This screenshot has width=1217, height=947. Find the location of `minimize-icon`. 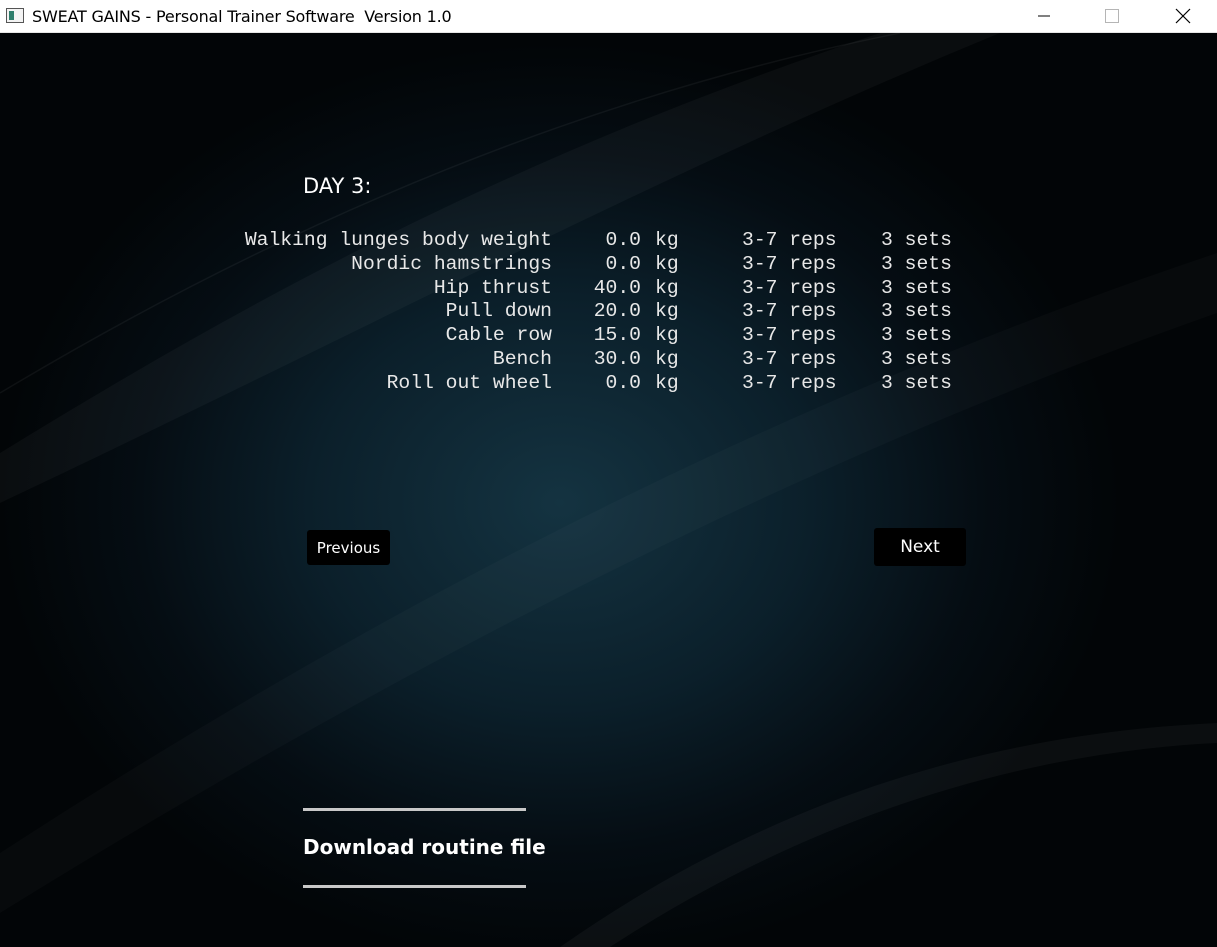

minimize-icon is located at coordinates (1044, 16).